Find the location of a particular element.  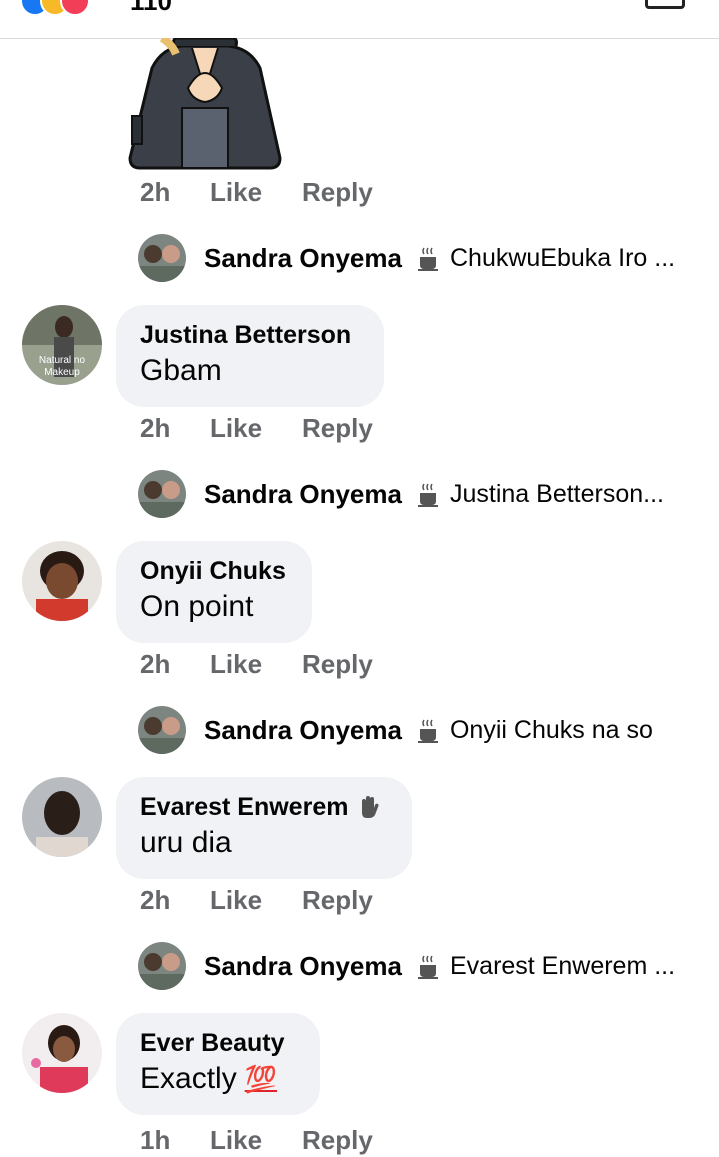

reply-snippet: Onyii Chuks na so is located at coordinates (551, 729).